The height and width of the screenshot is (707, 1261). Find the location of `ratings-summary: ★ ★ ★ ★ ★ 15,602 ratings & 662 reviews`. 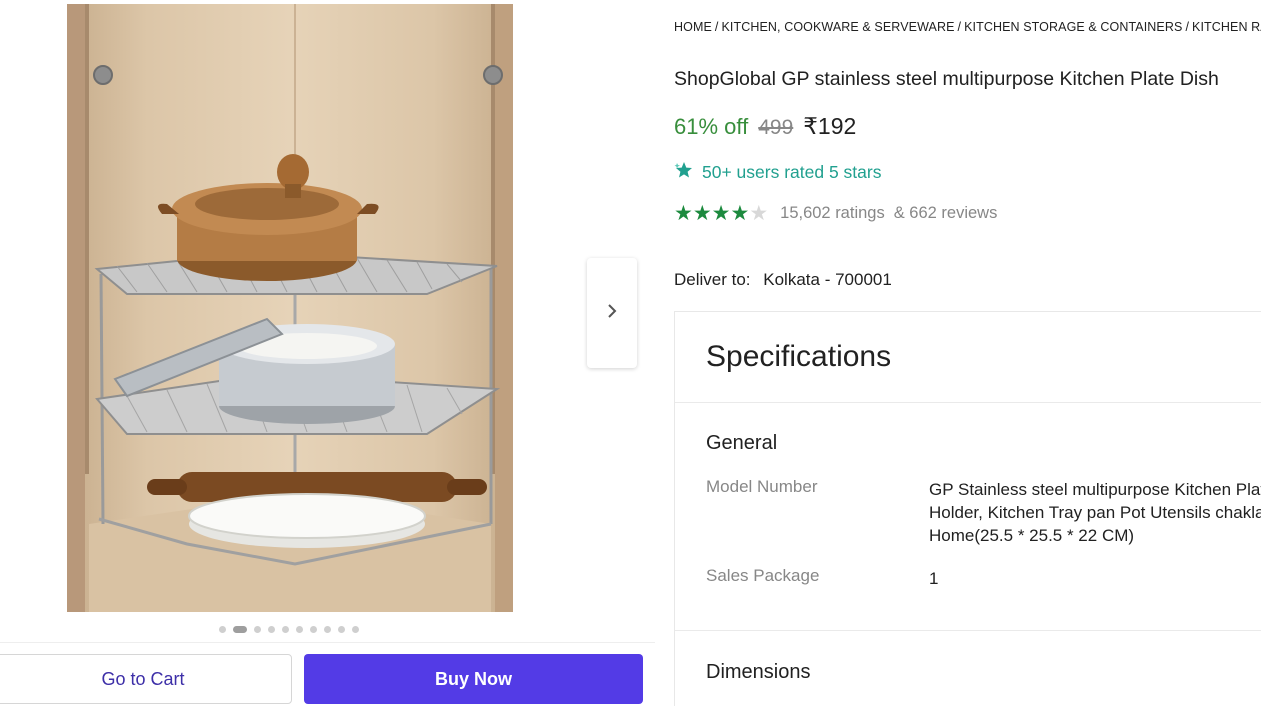

ratings-summary: ★ ★ ★ ★ ★ 15,602 ratings & 662 reviews is located at coordinates (835, 213).